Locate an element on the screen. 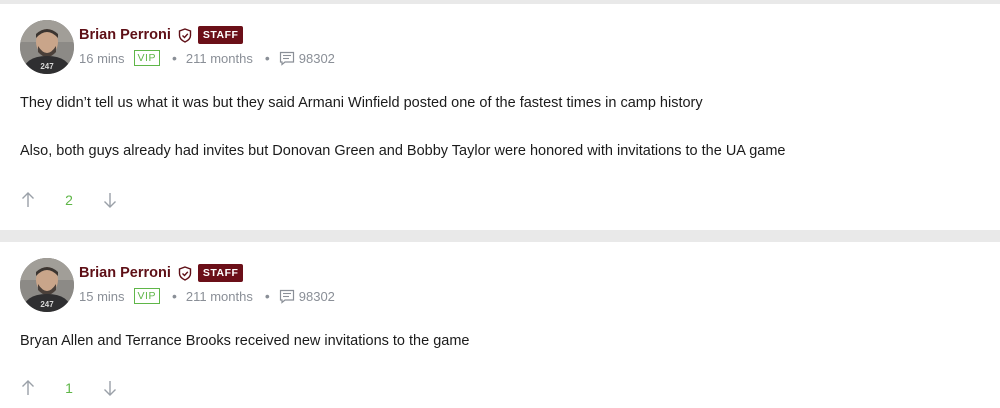 The height and width of the screenshot is (408, 1000). post-meta: 16 mins VIP • 211 months • 98302 is located at coordinates (207, 58).